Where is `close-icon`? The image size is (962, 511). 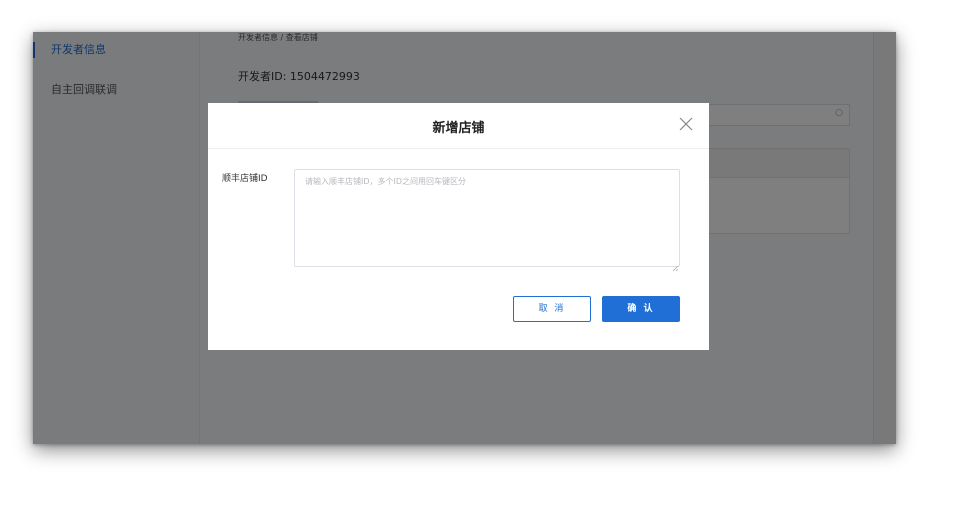
close-icon is located at coordinates (686, 124).